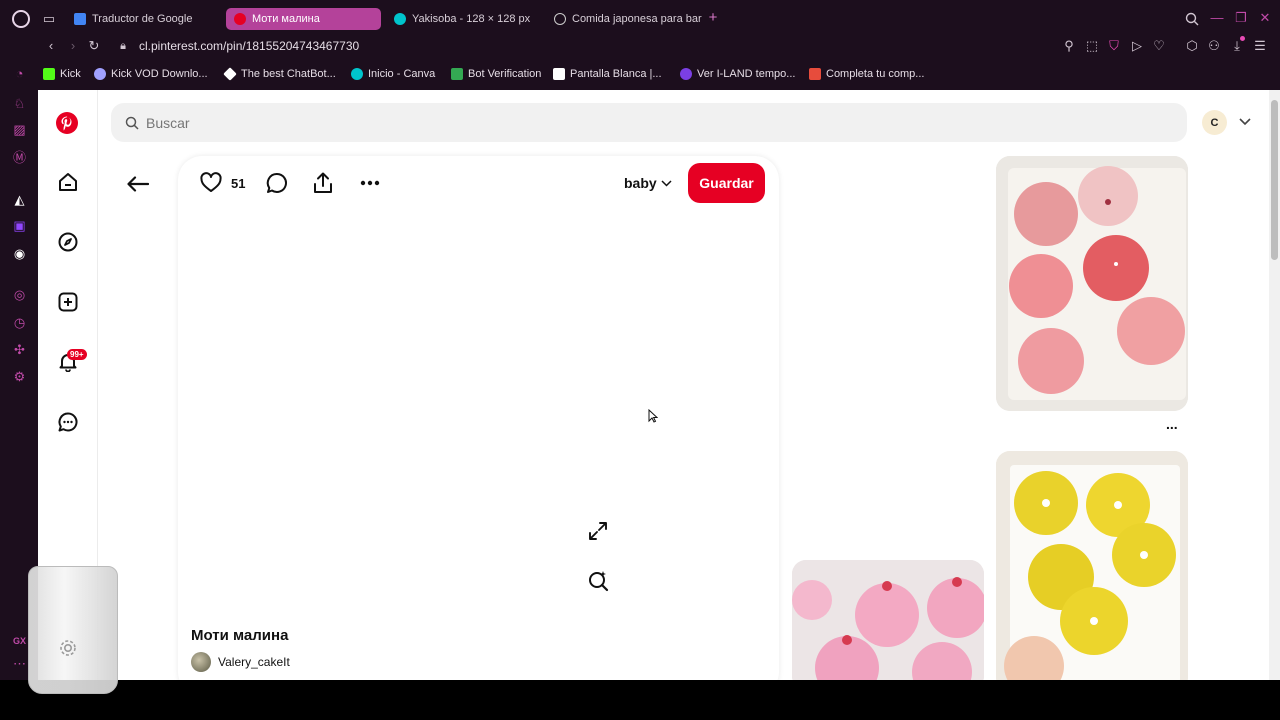  Describe the element at coordinates (123, 46) in the screenshot. I see `lock-icon: 🔒︎` at that location.